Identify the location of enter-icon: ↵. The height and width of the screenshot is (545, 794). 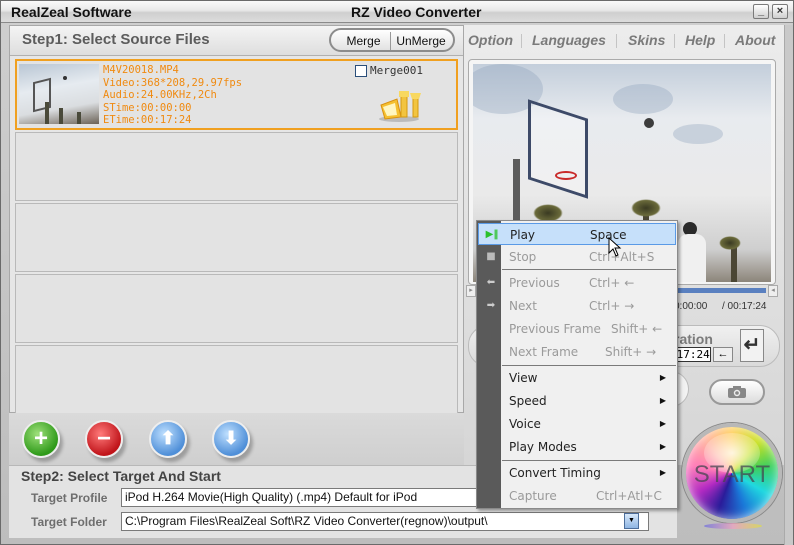
(752, 345).